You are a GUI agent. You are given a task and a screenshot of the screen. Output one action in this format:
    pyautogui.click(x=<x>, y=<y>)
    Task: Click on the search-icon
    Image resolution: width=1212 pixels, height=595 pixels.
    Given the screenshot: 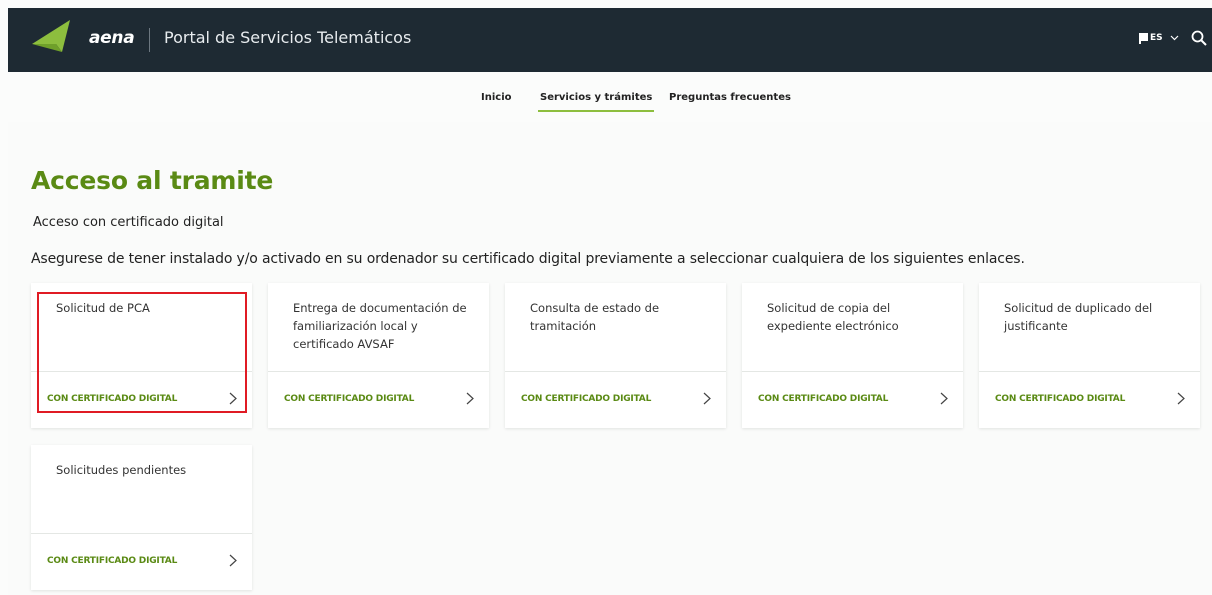 What is the action you would take?
    pyautogui.click(x=1199, y=38)
    